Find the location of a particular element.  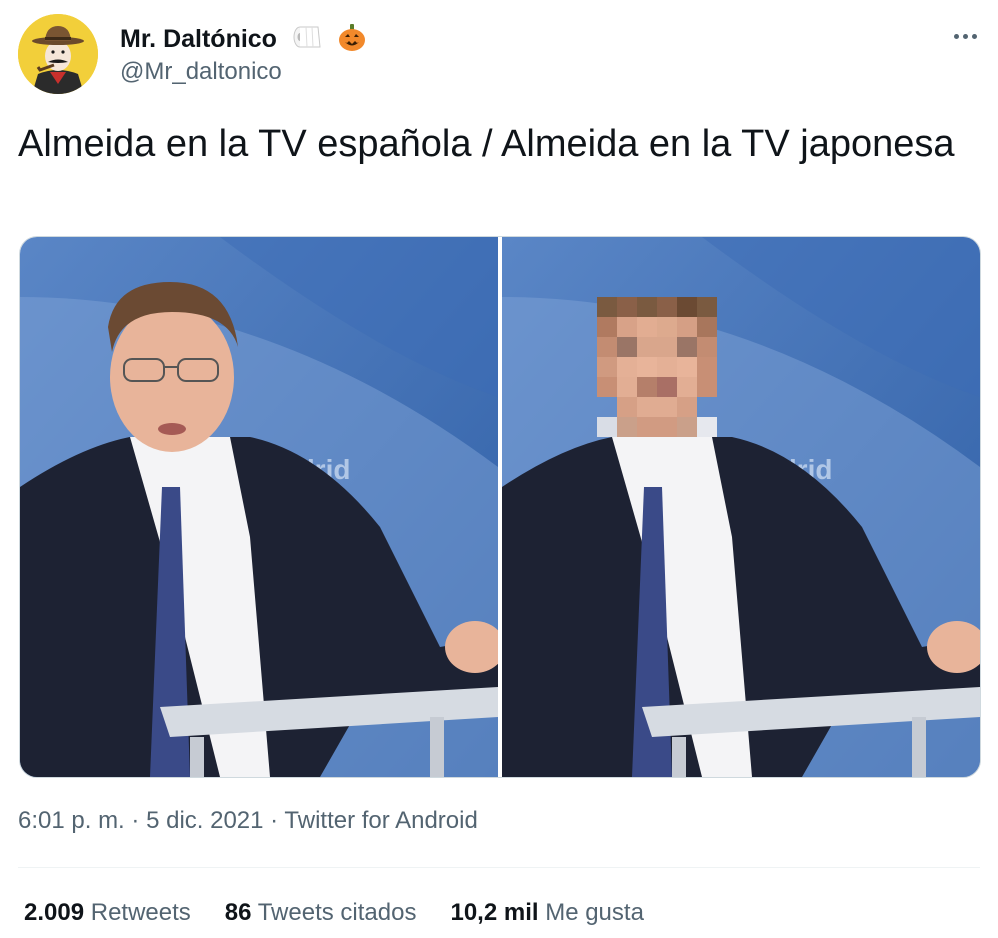

quote-tweets-stat: 86 Tweets citados is located at coordinates (321, 913).